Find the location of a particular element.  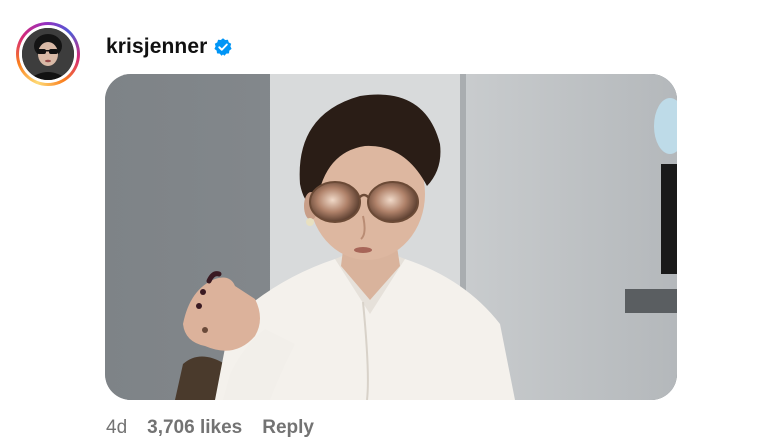

likes-count: 3,706 likes is located at coordinates (194, 428).